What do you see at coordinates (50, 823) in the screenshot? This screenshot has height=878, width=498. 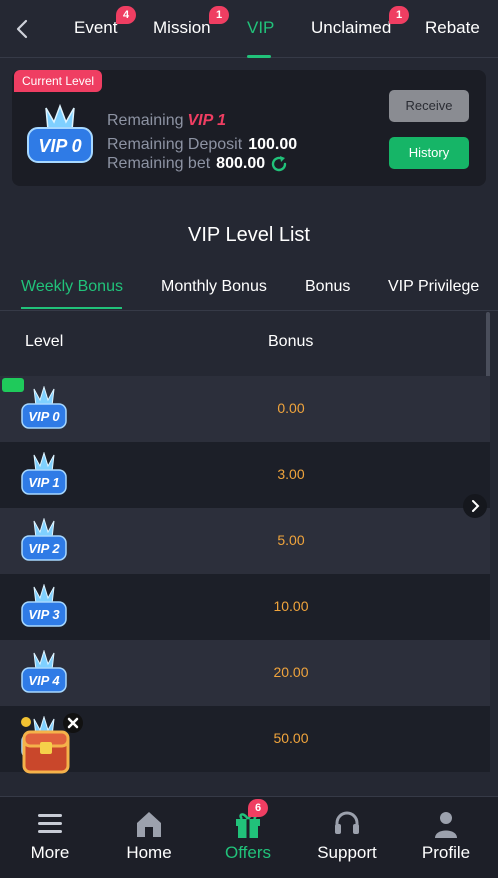 I see `menu-icon` at bounding box center [50, 823].